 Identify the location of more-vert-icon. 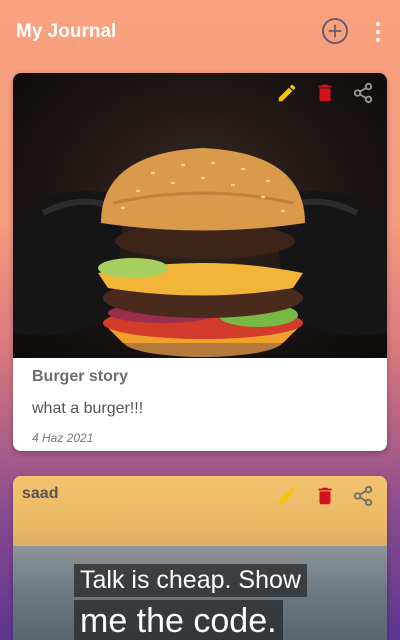
(378, 24).